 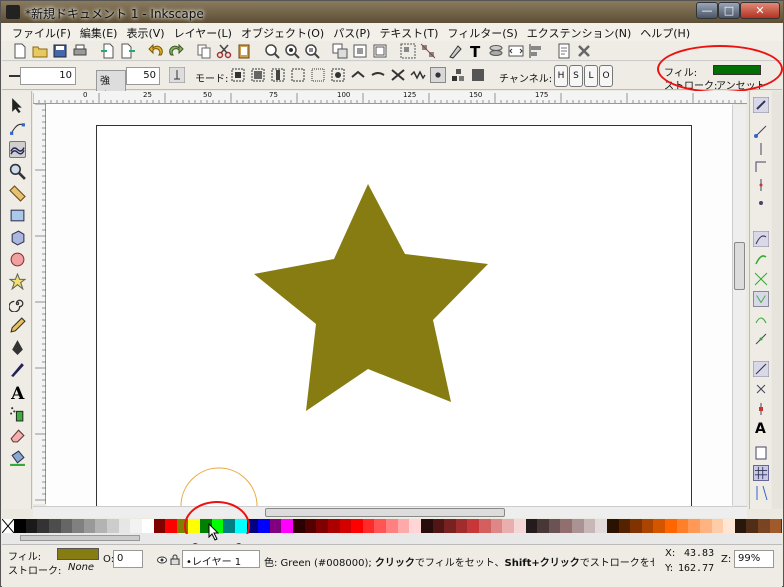 What do you see at coordinates (761, 389) in the screenshot?
I see `snap-rotation-center-icon` at bounding box center [761, 389].